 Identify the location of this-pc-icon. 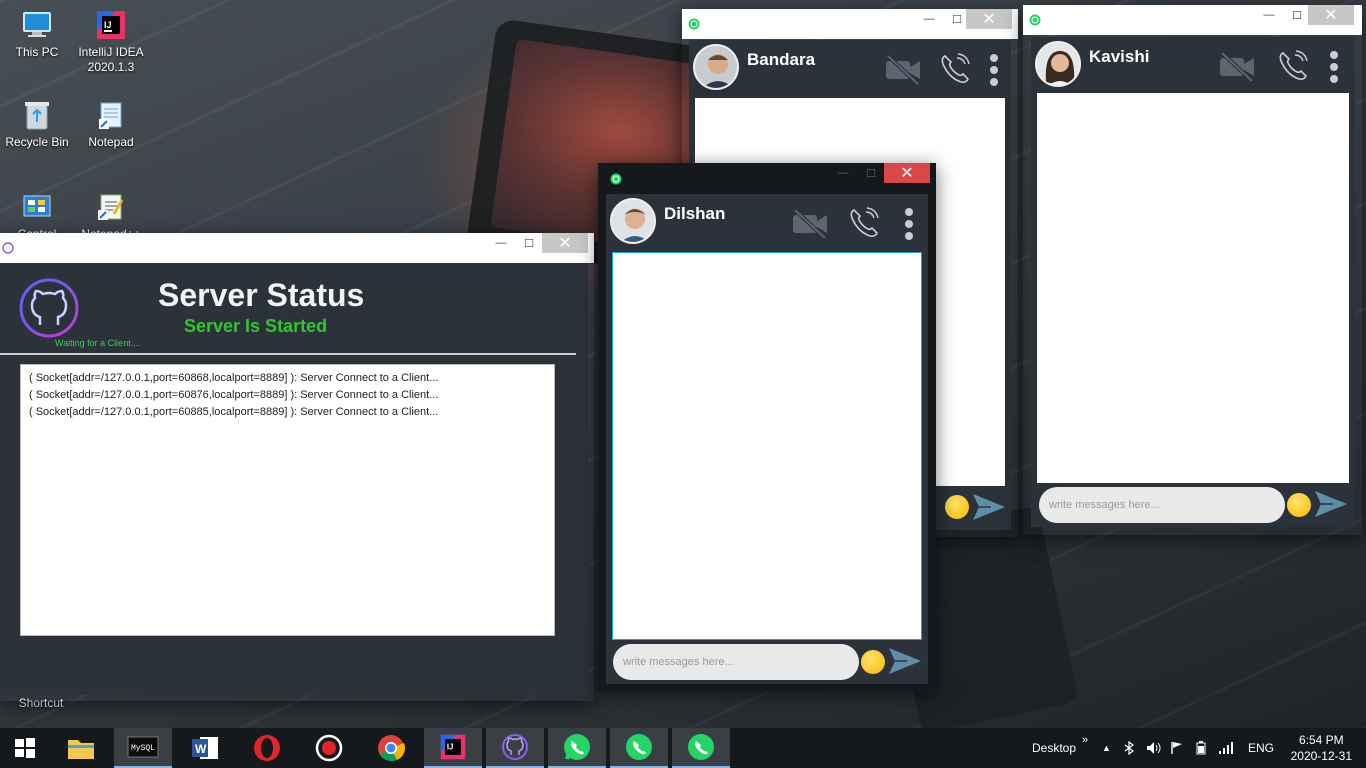
(37, 25).